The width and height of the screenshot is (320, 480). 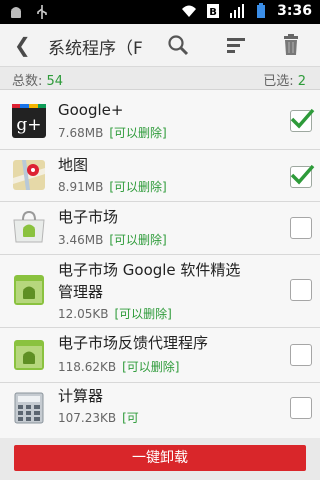 I want to click on app-tag: [可, so click(x=130, y=418).